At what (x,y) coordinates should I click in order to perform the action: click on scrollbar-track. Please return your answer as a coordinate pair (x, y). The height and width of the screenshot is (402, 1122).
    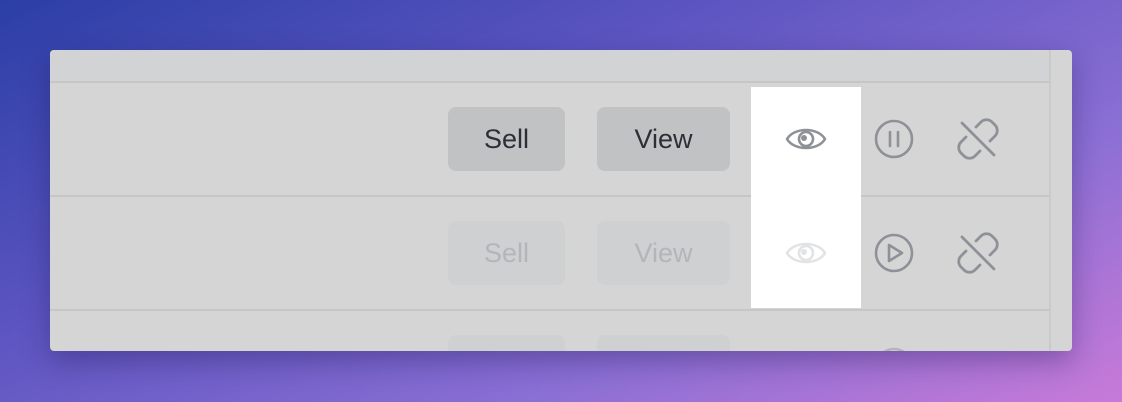
    Looking at the image, I should click on (1050, 200).